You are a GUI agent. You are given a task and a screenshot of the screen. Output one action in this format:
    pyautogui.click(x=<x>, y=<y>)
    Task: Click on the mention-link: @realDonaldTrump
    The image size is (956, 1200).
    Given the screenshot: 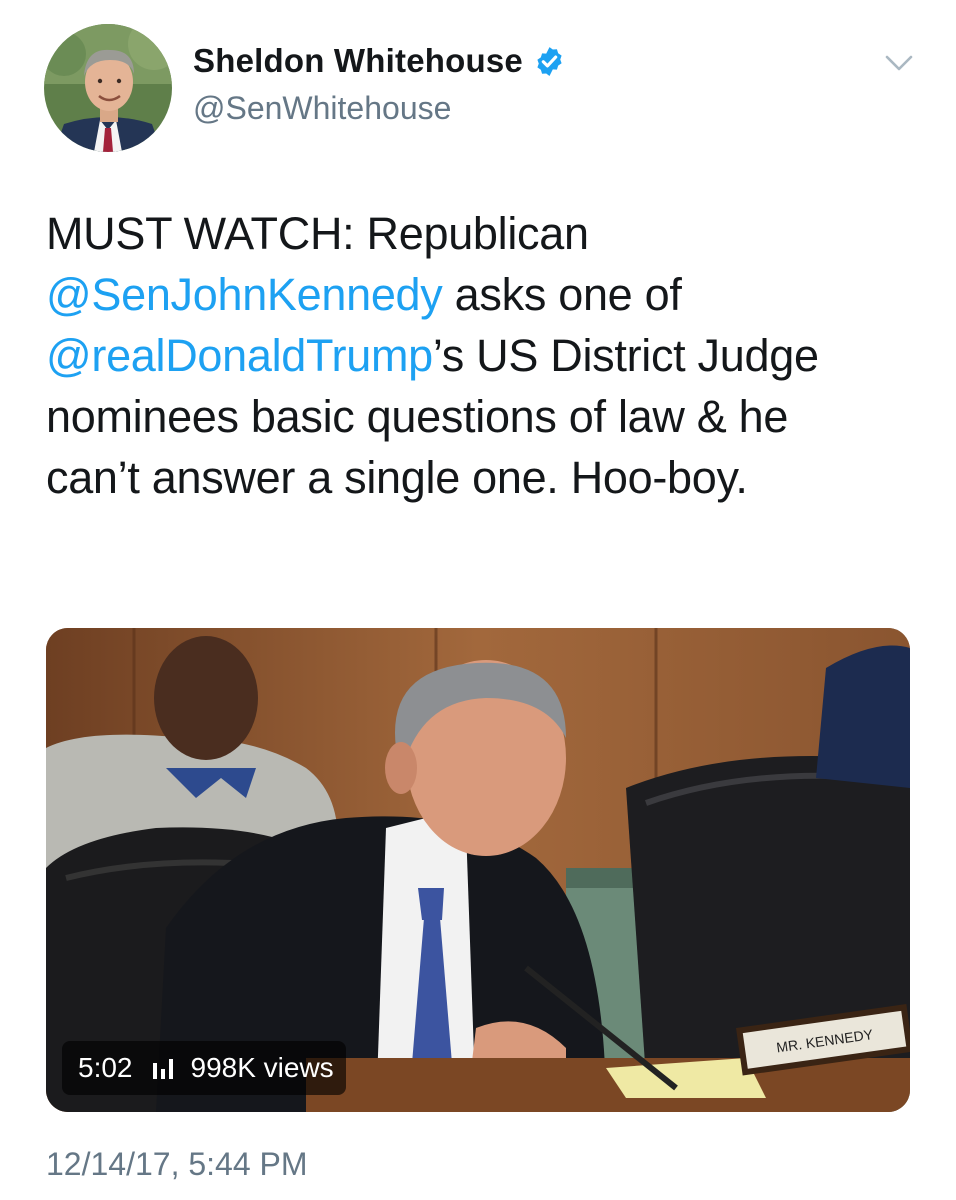 What is the action you would take?
    pyautogui.click(x=239, y=355)
    